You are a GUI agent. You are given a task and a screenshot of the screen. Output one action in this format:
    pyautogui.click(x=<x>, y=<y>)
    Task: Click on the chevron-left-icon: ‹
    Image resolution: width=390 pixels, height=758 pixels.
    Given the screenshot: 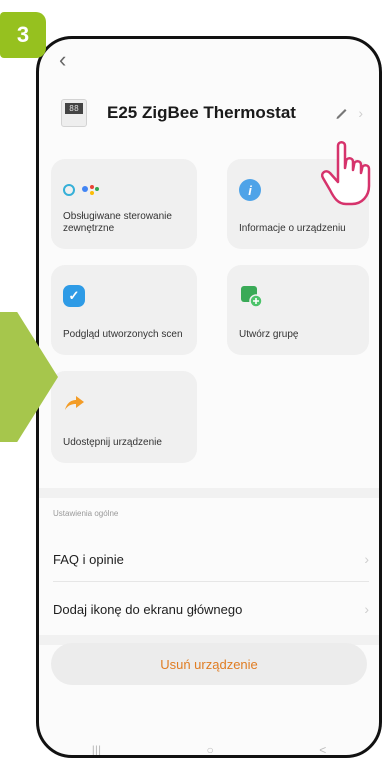 What is the action you would take?
    pyautogui.click(x=62, y=60)
    